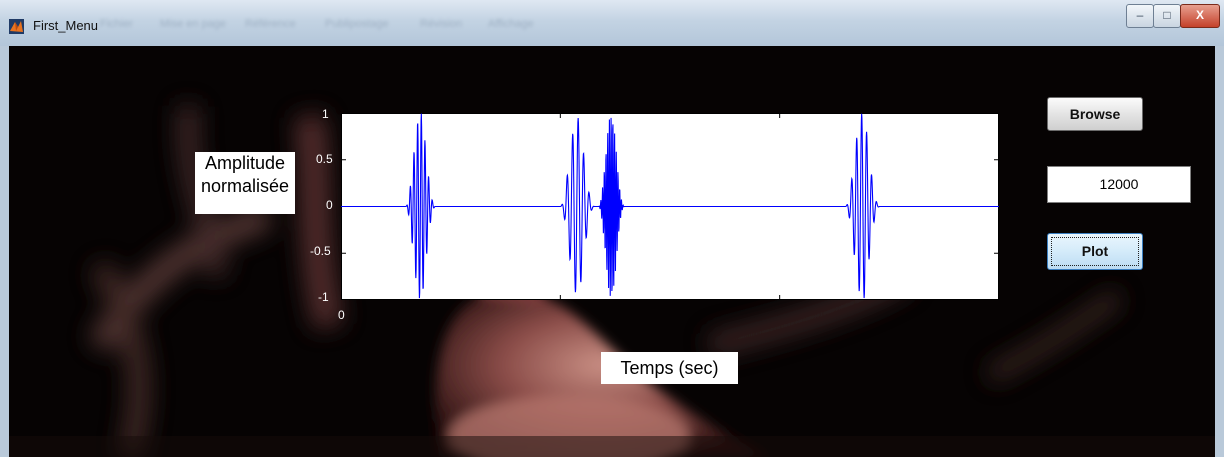 The image size is (1224, 457). I want to click on menu-item-ghost: Référence, so click(270, 24).